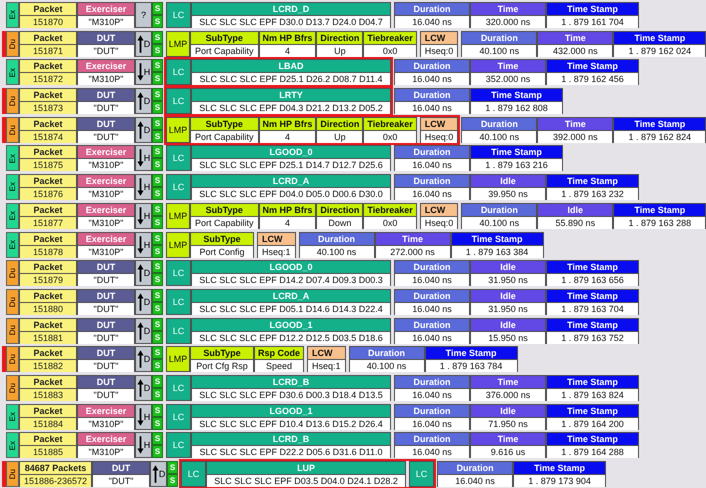  I want to click on field-value: Down, so click(339, 222).